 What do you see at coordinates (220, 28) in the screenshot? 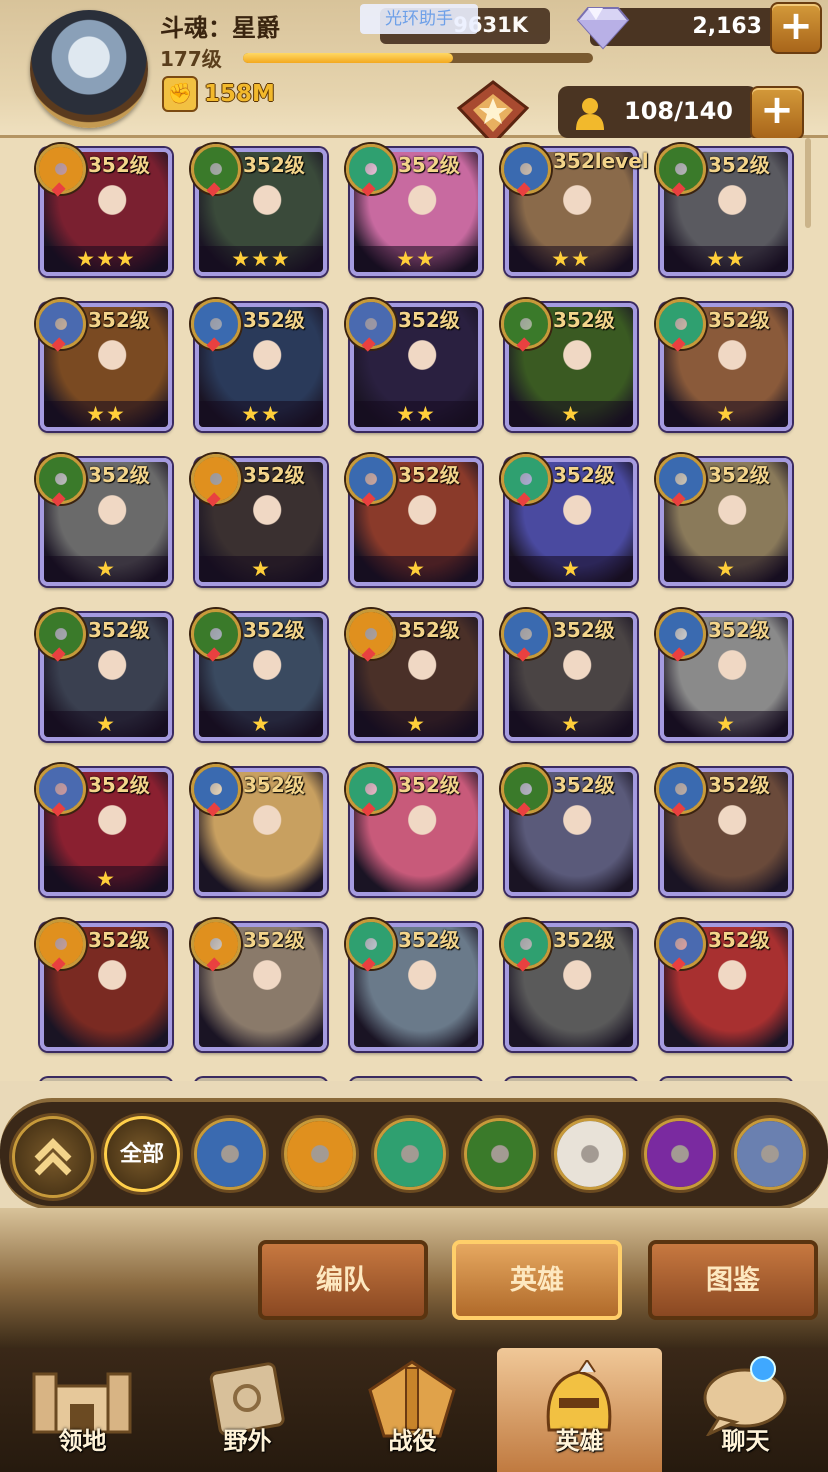
I see `player-name: 斗魂：星爵` at bounding box center [220, 28].